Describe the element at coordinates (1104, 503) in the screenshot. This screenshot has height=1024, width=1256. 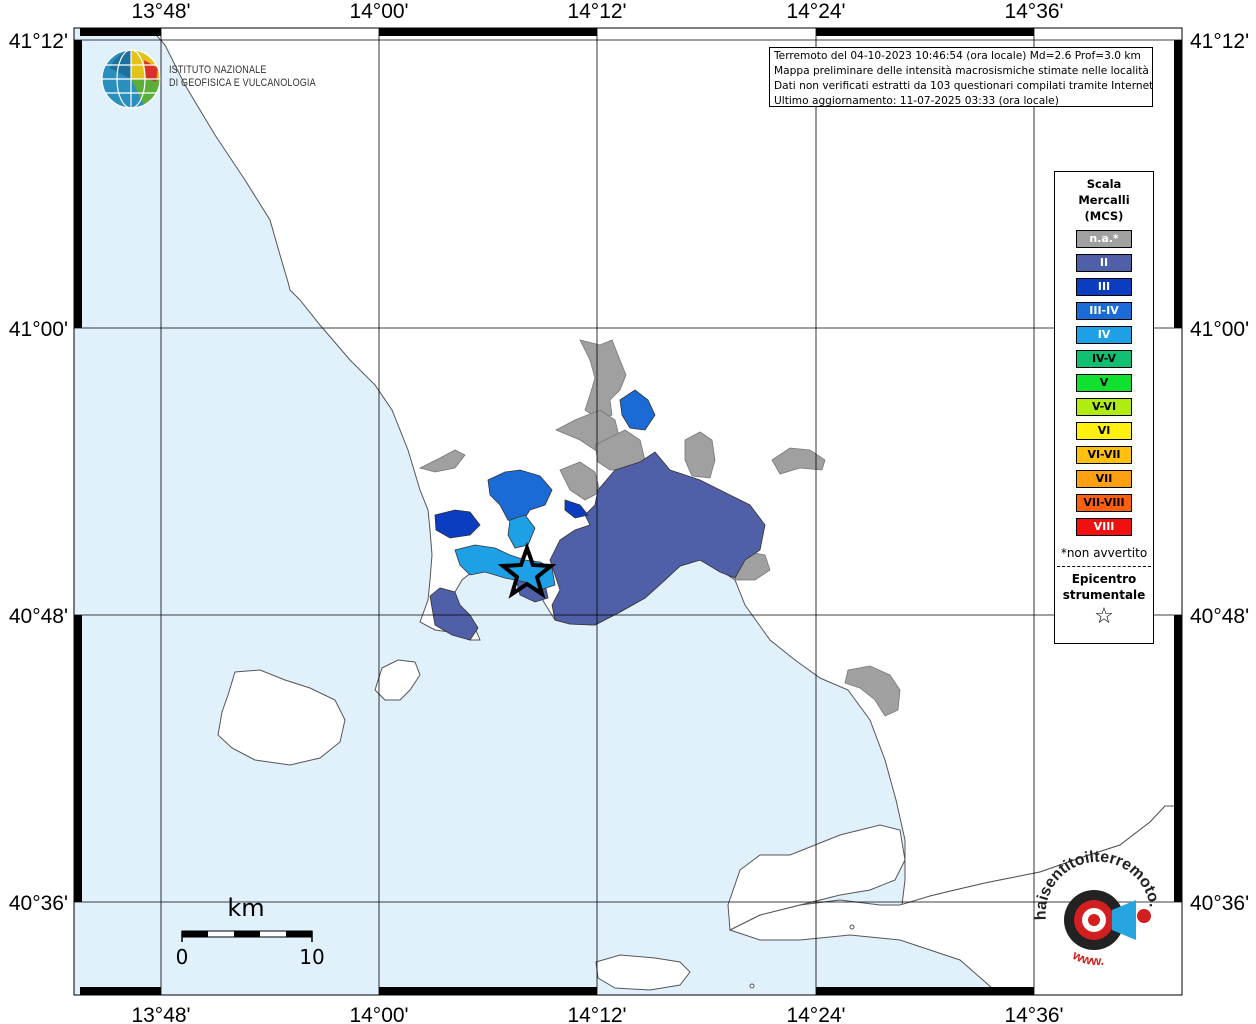
I see `legend-item: VII-VIII` at that location.